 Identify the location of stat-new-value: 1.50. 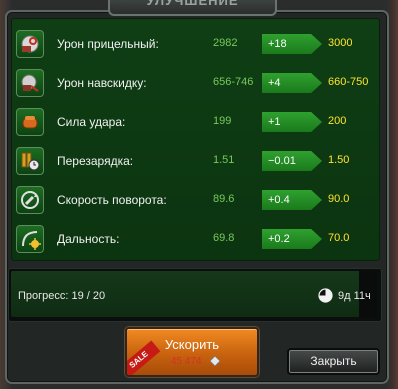
(339, 160).